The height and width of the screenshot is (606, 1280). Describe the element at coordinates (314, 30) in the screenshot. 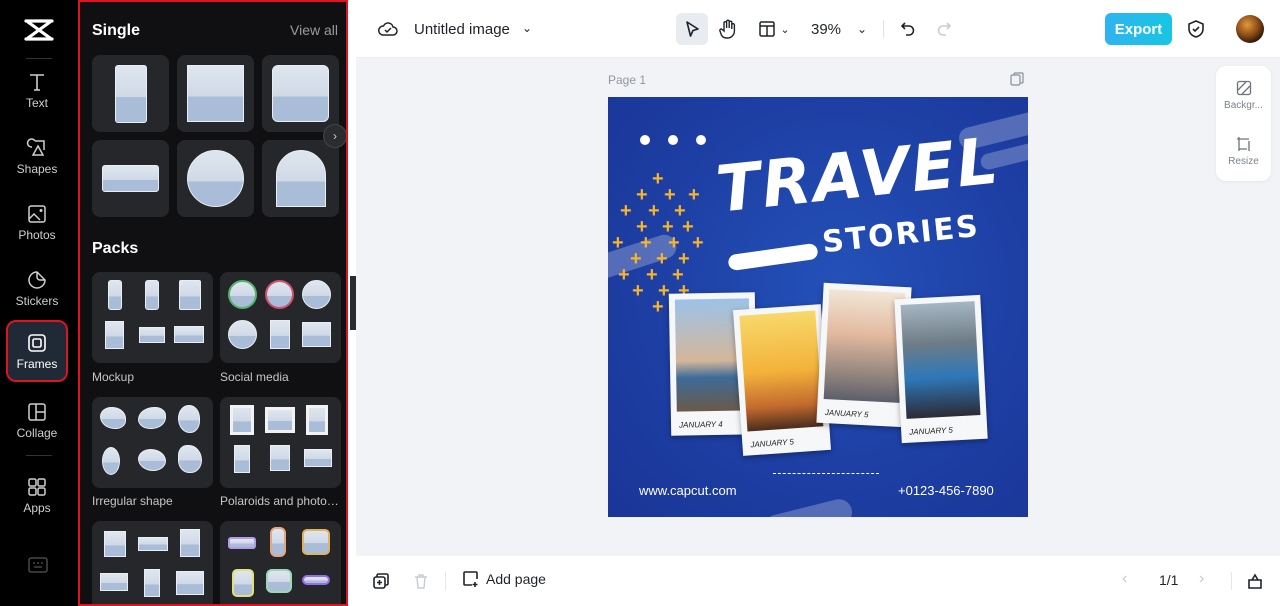

I see `view-all-link: View all` at that location.